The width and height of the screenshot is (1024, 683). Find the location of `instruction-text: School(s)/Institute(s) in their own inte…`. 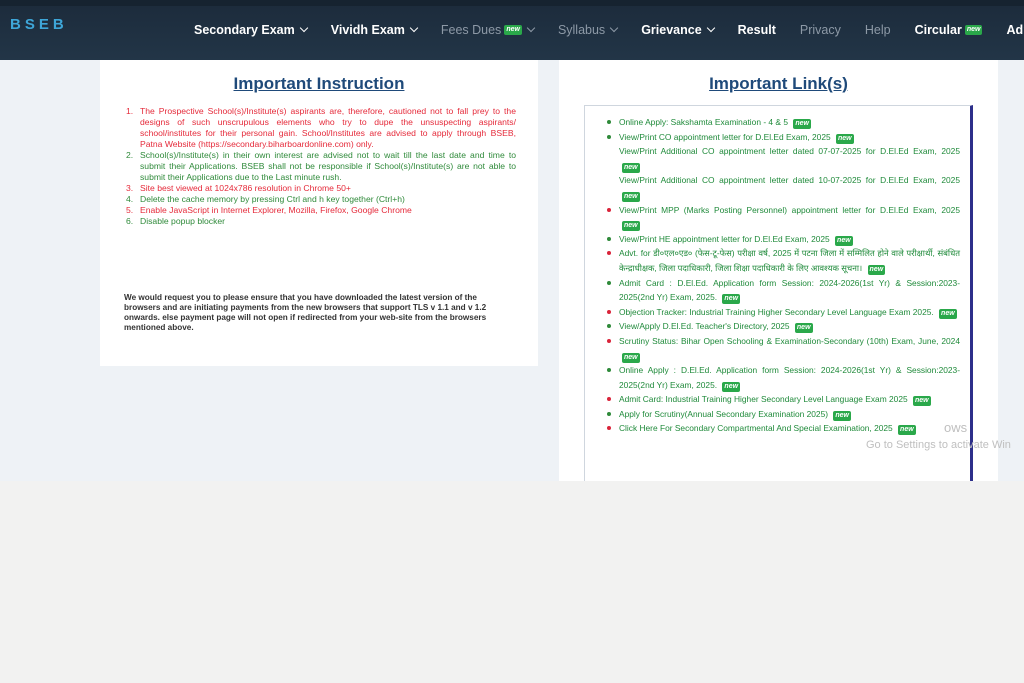

instruction-text: School(s)/Institute(s) in their own inte… is located at coordinates (328, 166).